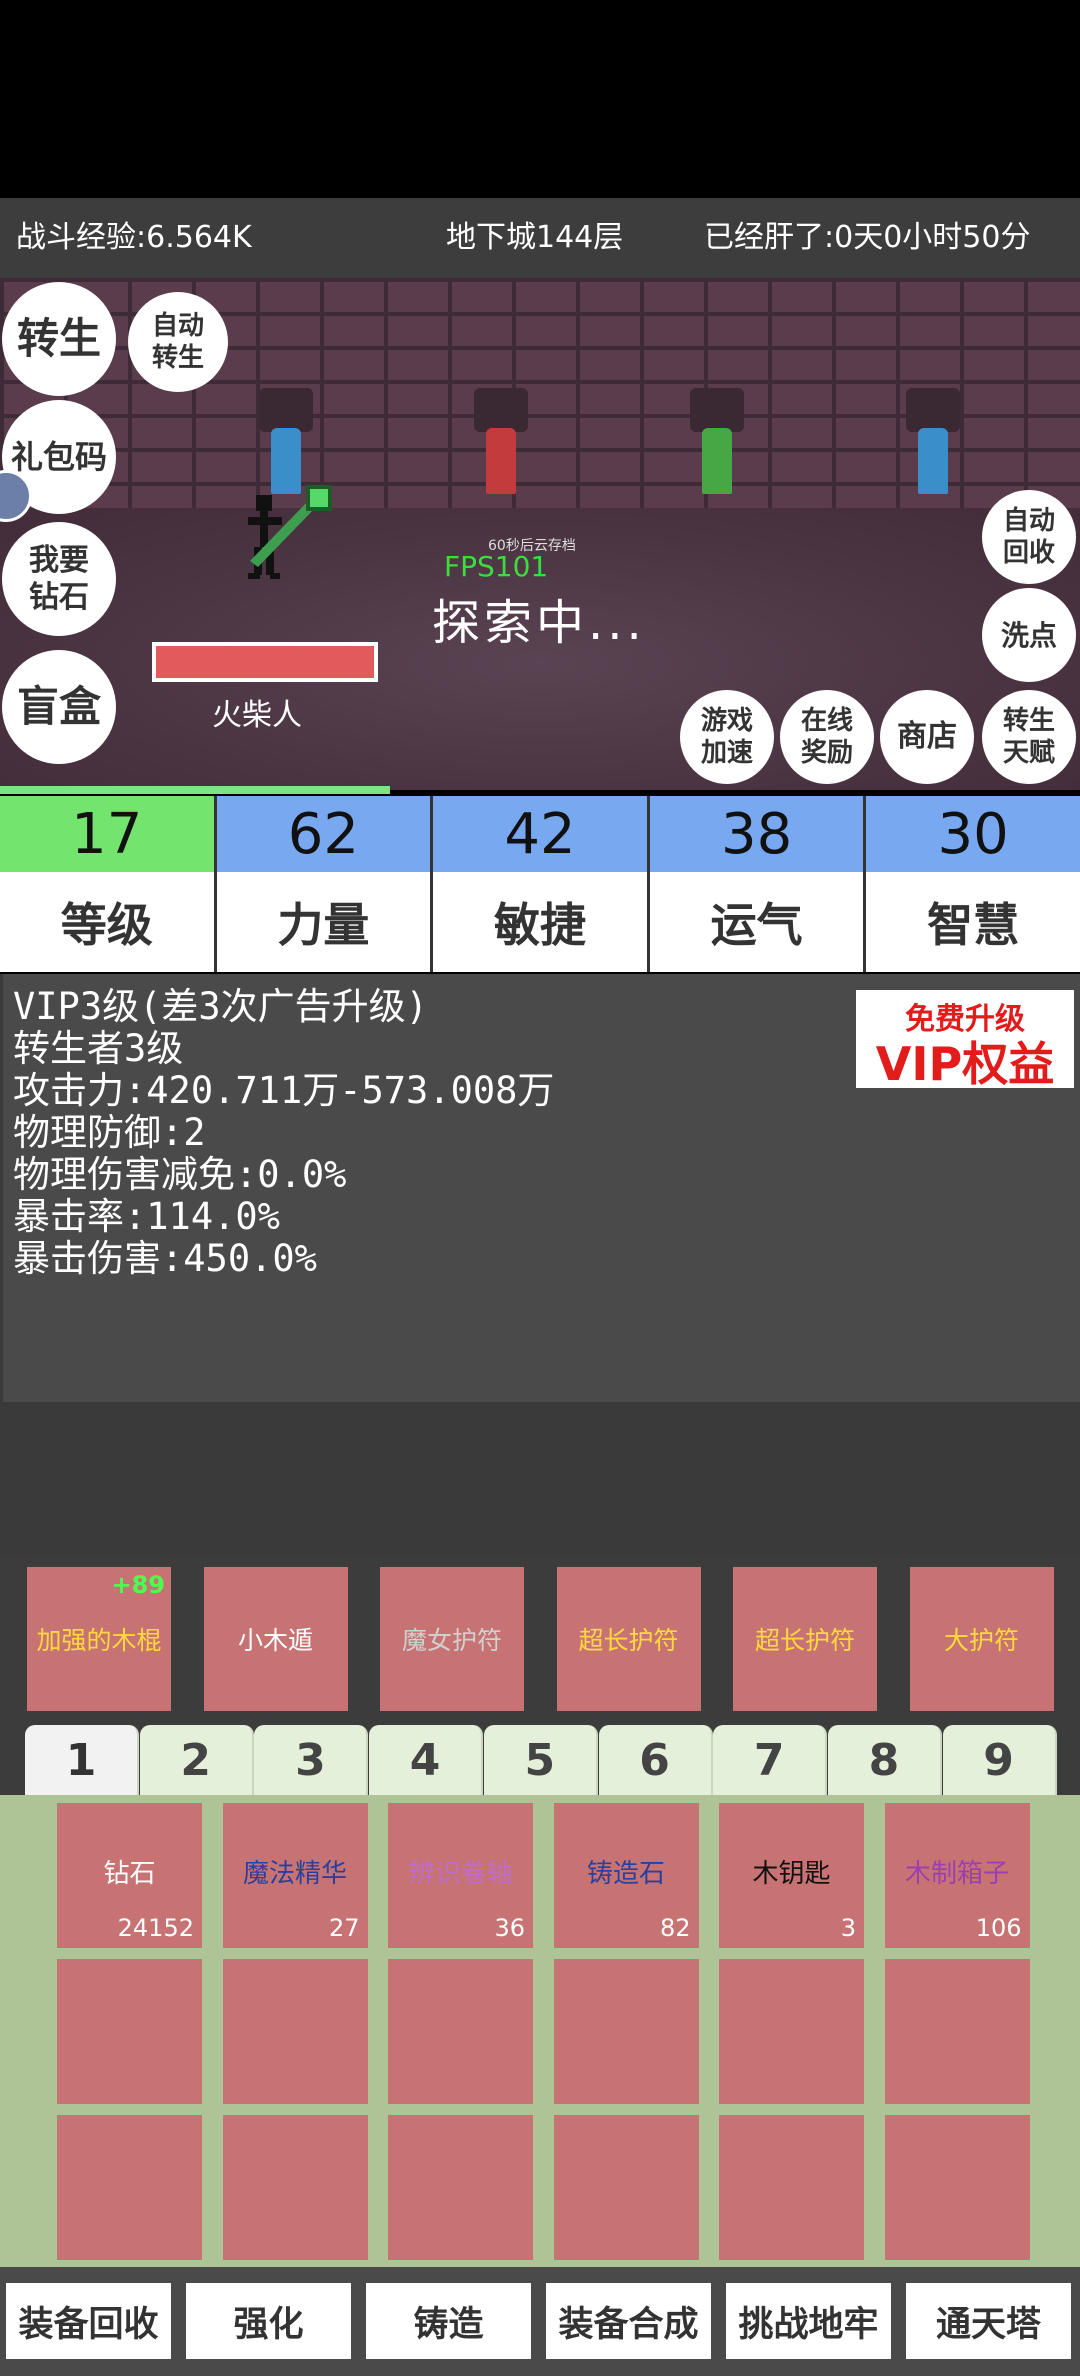  I want to click on inventory-tabs: 123456789, so click(540, 1760).